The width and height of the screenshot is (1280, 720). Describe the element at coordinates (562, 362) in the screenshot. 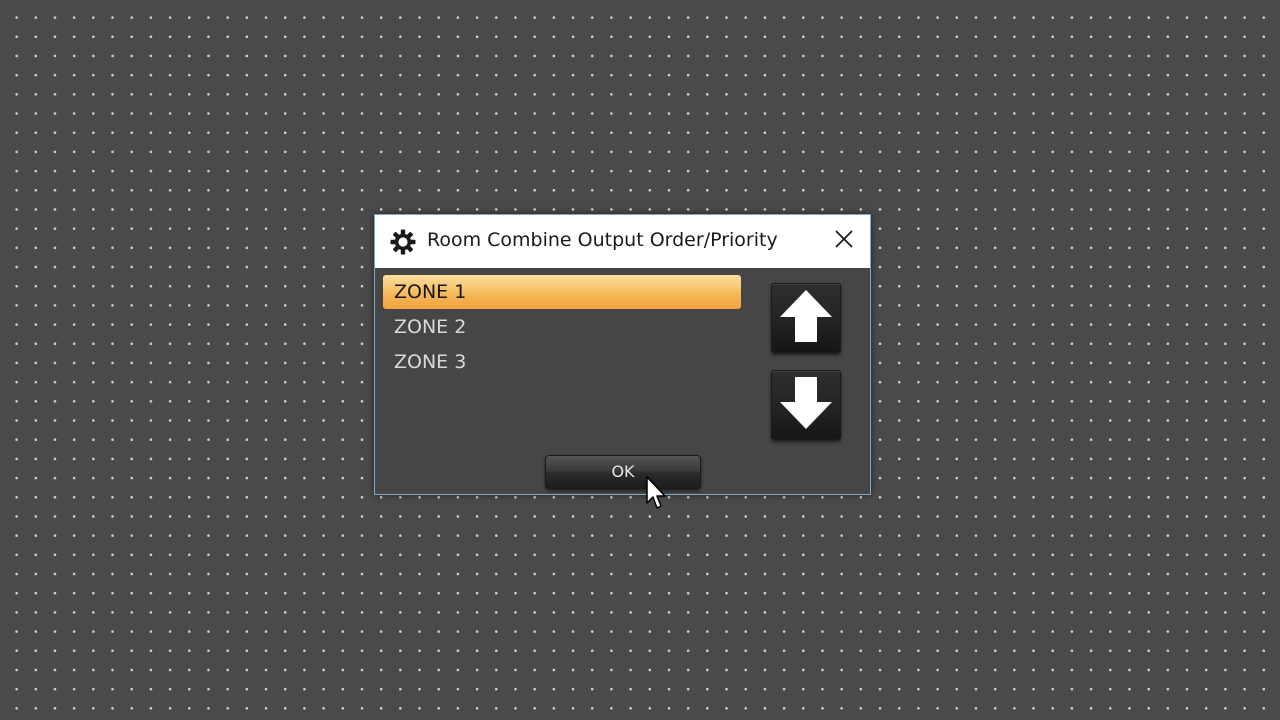

I see `list-item-zone-3: ZONE 3` at that location.